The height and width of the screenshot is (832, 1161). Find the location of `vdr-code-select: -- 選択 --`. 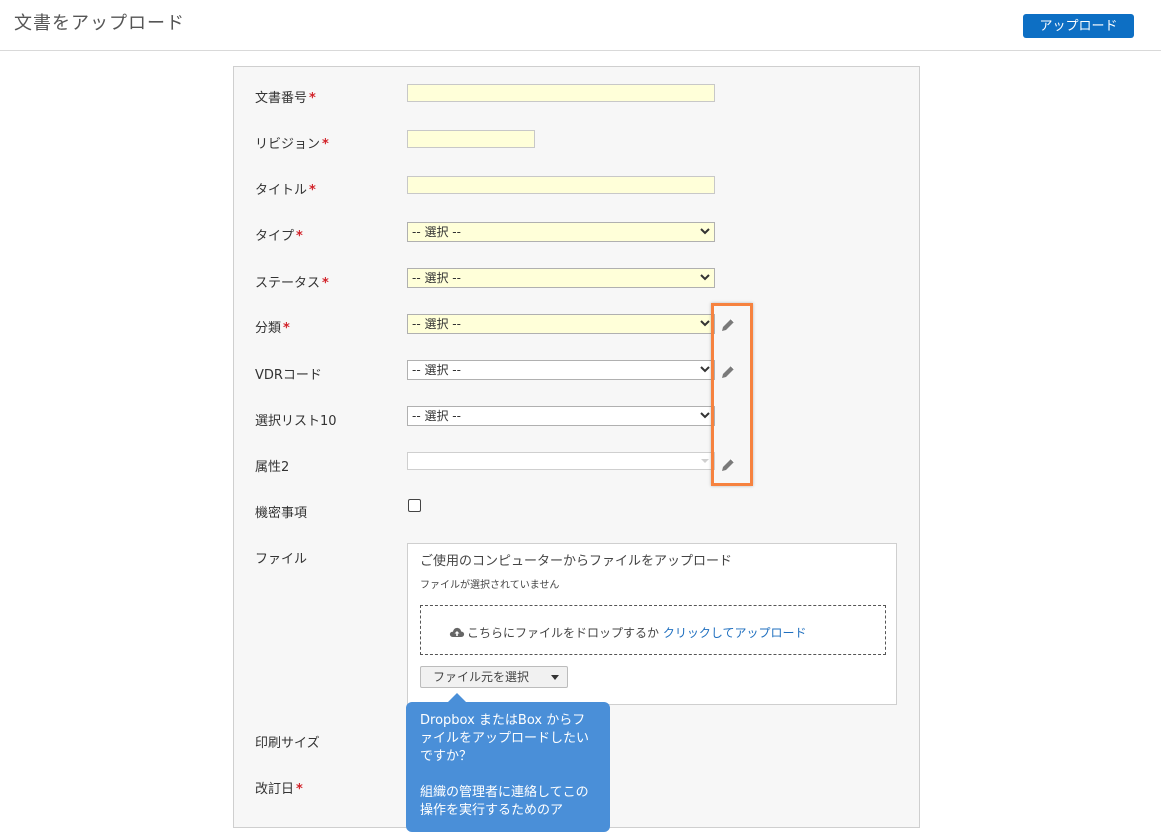

vdr-code-select: -- 選択 -- is located at coordinates (561, 370).